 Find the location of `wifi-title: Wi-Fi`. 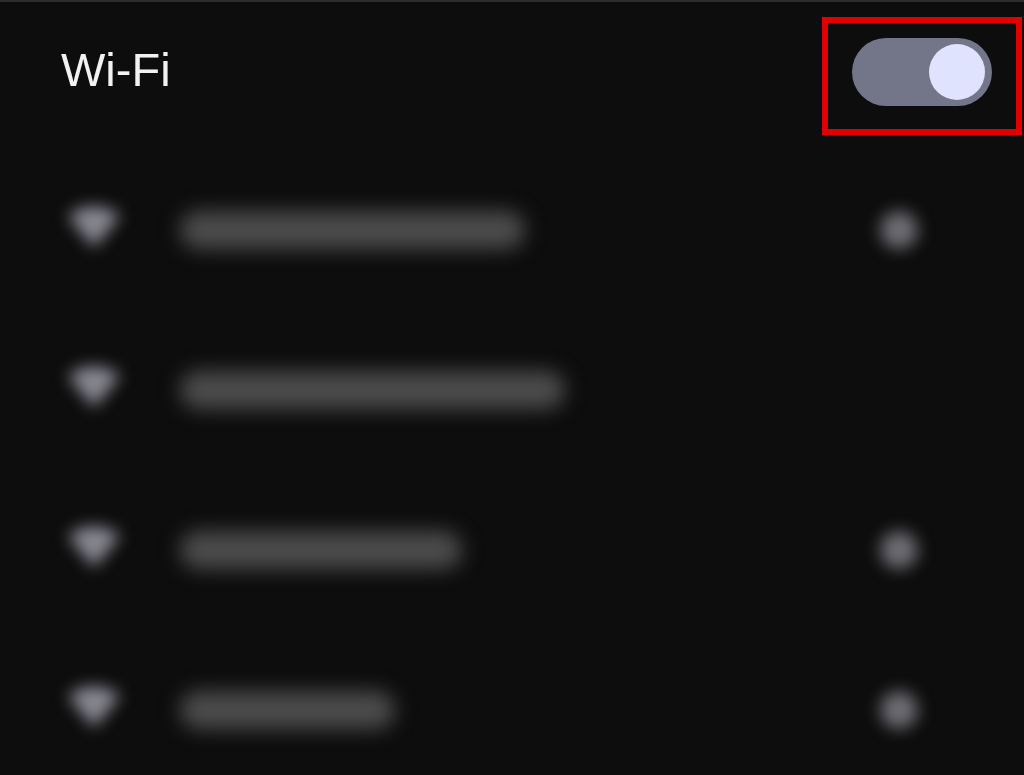

wifi-title: Wi-Fi is located at coordinates (116, 70).